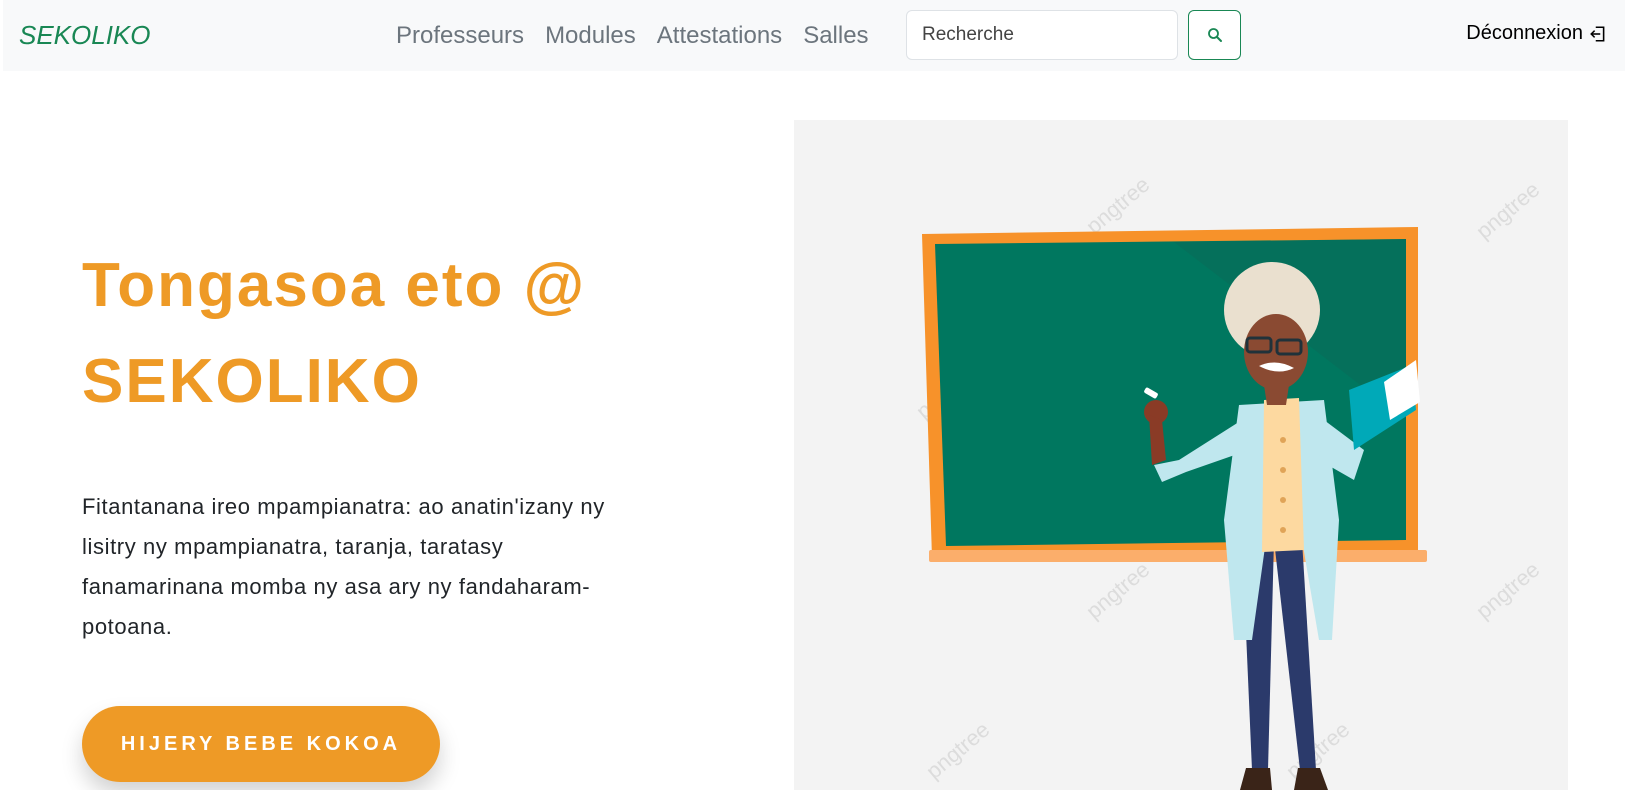  I want to click on logout-icon, so click(1597, 33).